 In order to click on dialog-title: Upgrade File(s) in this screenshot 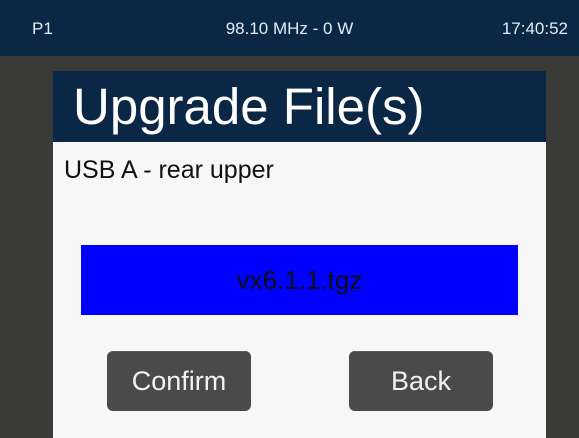, I will do `click(299, 106)`.